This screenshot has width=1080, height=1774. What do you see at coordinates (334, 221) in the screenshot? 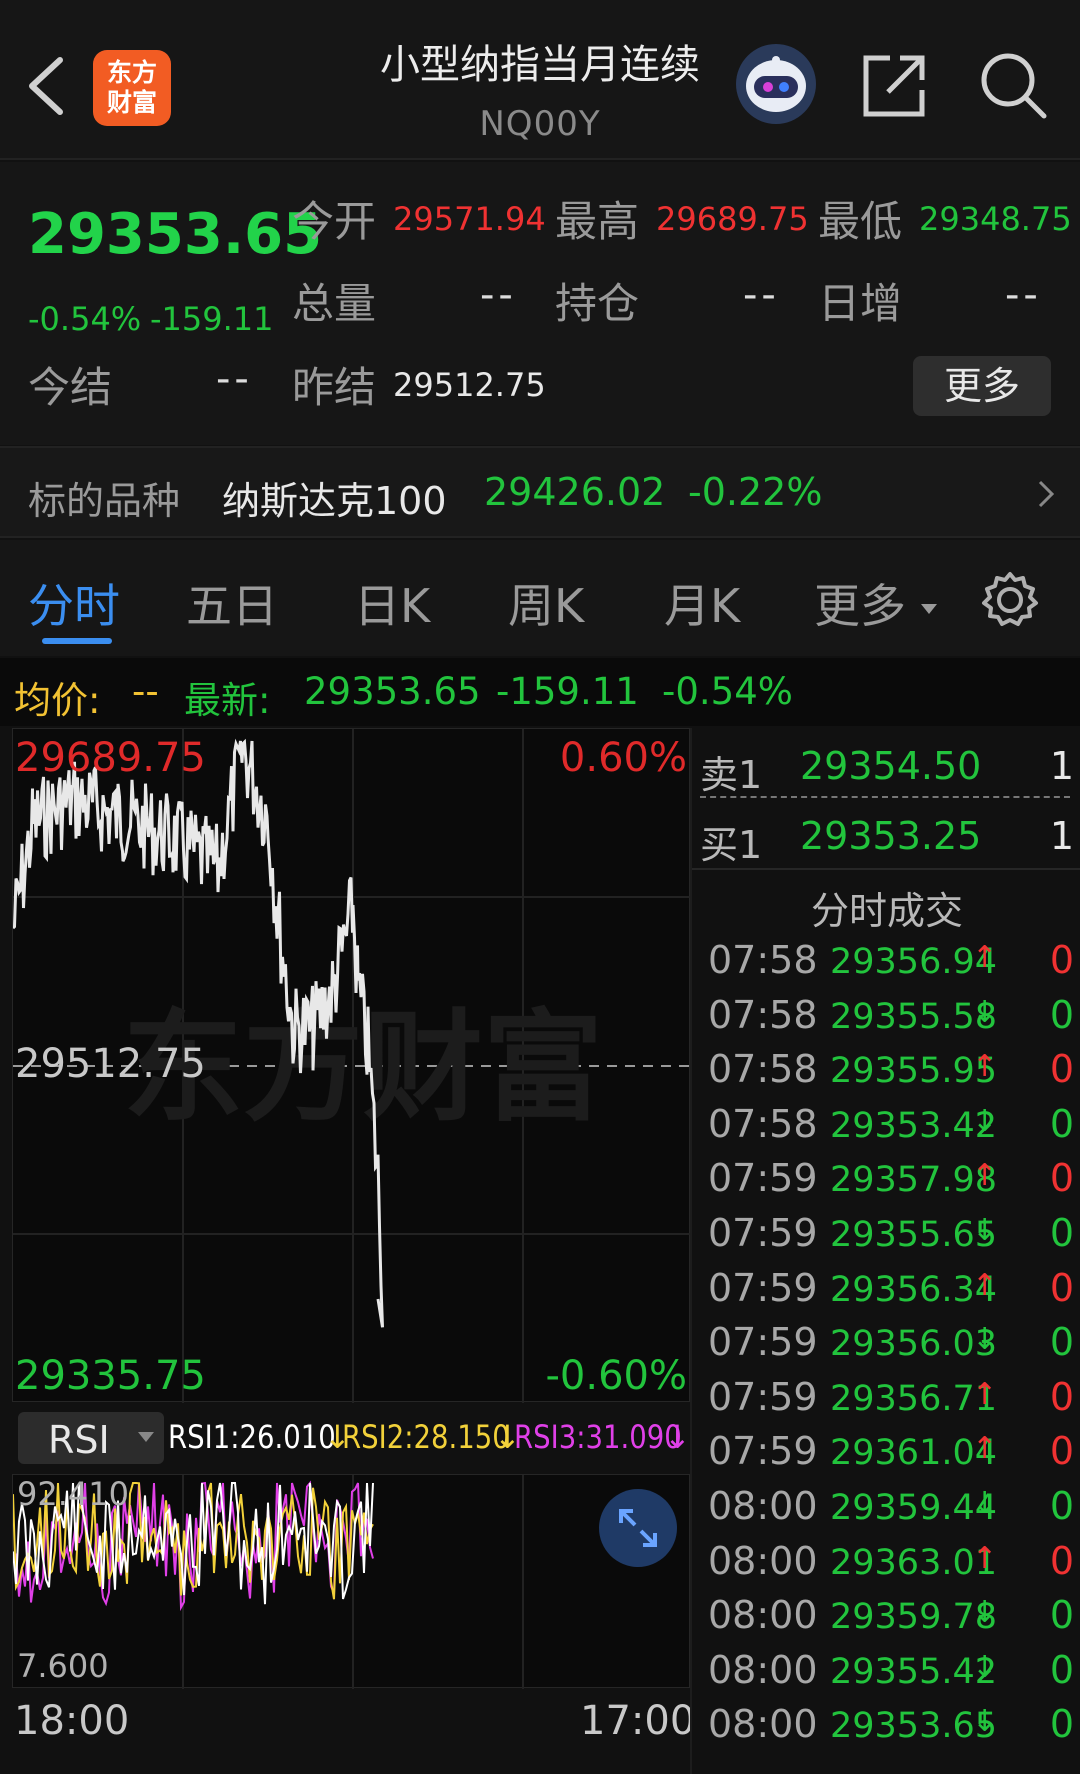
I see `open-label: 今开` at bounding box center [334, 221].